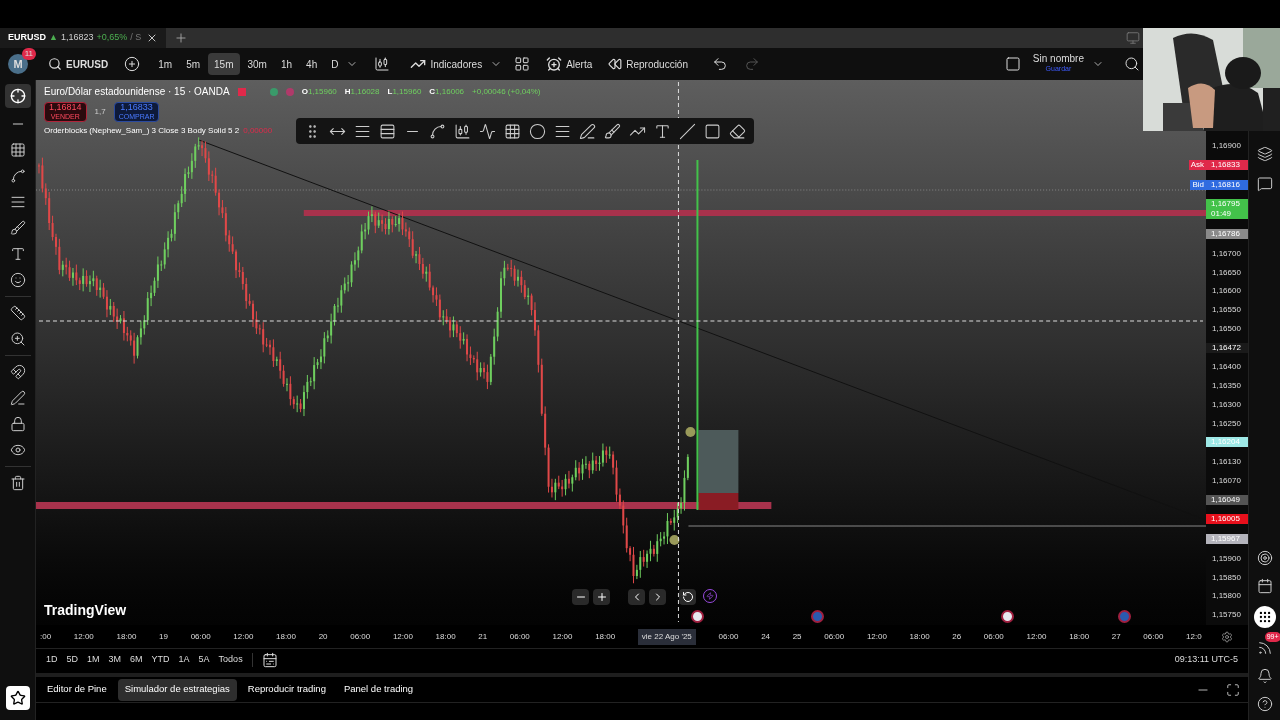 This screenshot has width=1280, height=720. What do you see at coordinates (46, 636) in the screenshot?
I see `time-label: :00` at bounding box center [46, 636].